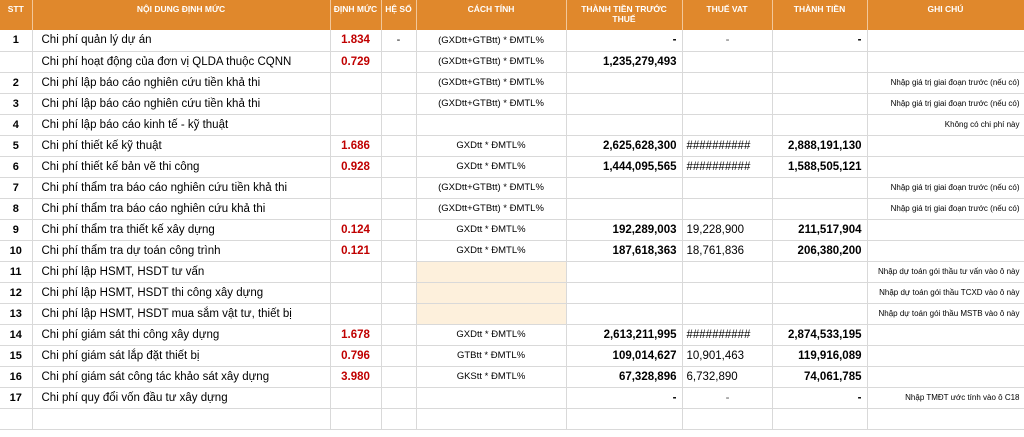 The image size is (1024, 437). Describe the element at coordinates (945, 314) in the screenshot. I see `cell-note: Nhập dự toán gói thầu MSTB vào ô này` at that location.